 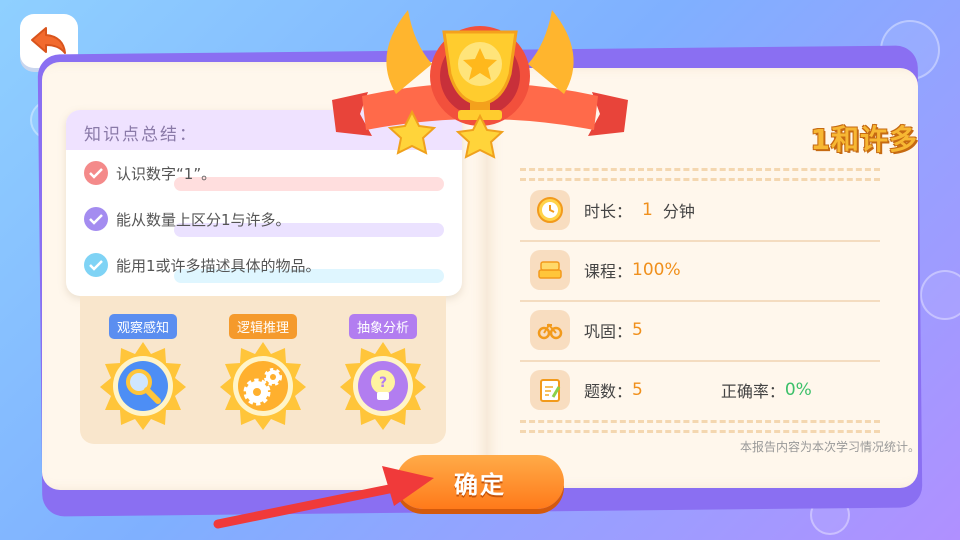 What do you see at coordinates (752, 391) in the screenshot?
I see `accuracy-label: 正确率：` at bounding box center [752, 391].